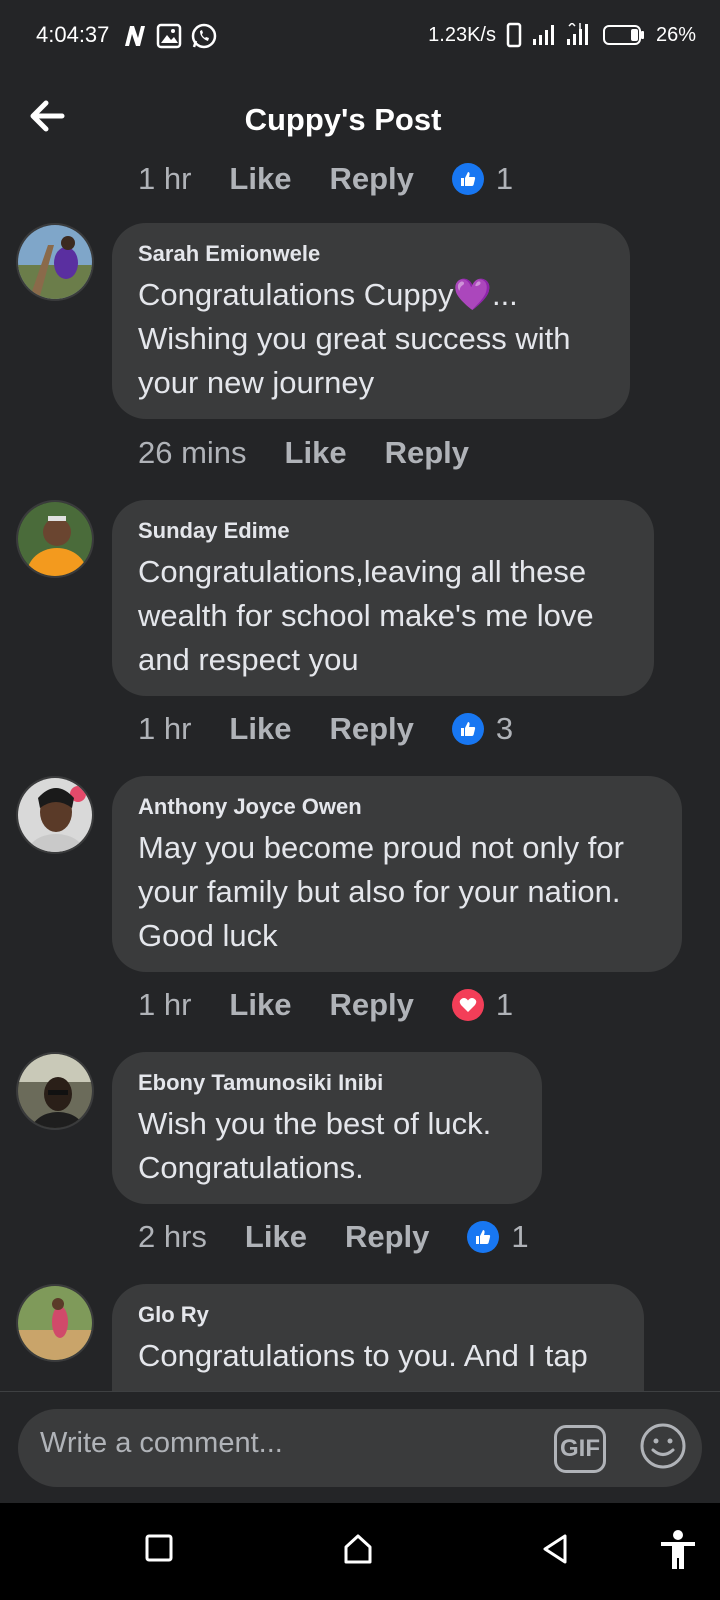  I want to click on love-reaction-icon, so click(467, 1005).